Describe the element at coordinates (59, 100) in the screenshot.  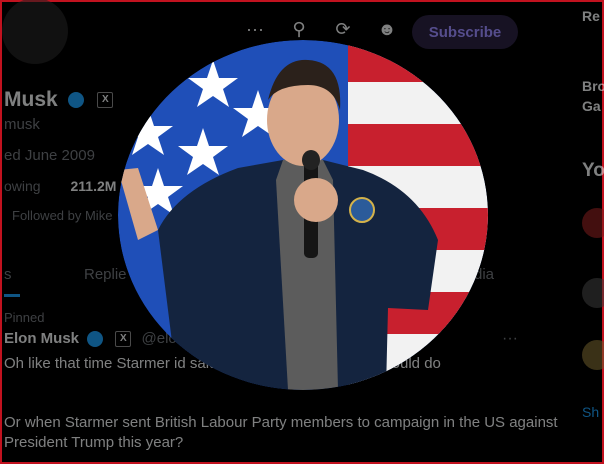
I see `profile-name: Musk X` at that location.